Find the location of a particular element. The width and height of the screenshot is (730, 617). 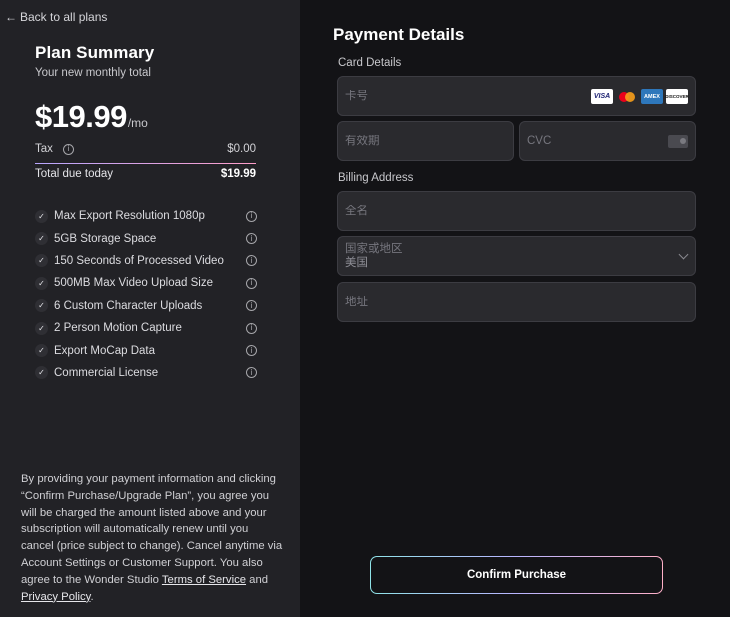

confirm-purchase-button: Confirm Purchase is located at coordinates (516, 575).